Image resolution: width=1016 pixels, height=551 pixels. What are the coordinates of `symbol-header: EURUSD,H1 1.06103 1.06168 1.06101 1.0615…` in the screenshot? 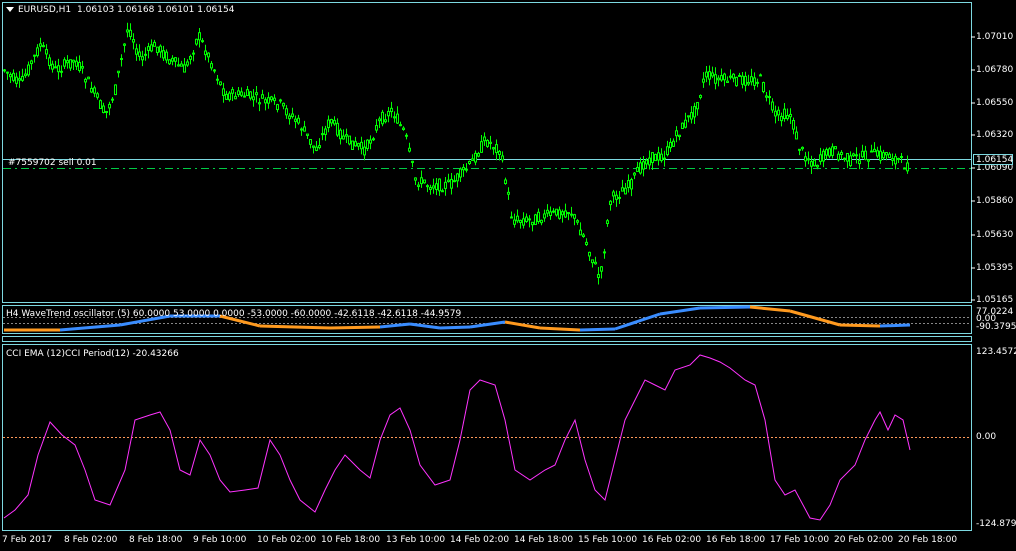 It's located at (120, 10).